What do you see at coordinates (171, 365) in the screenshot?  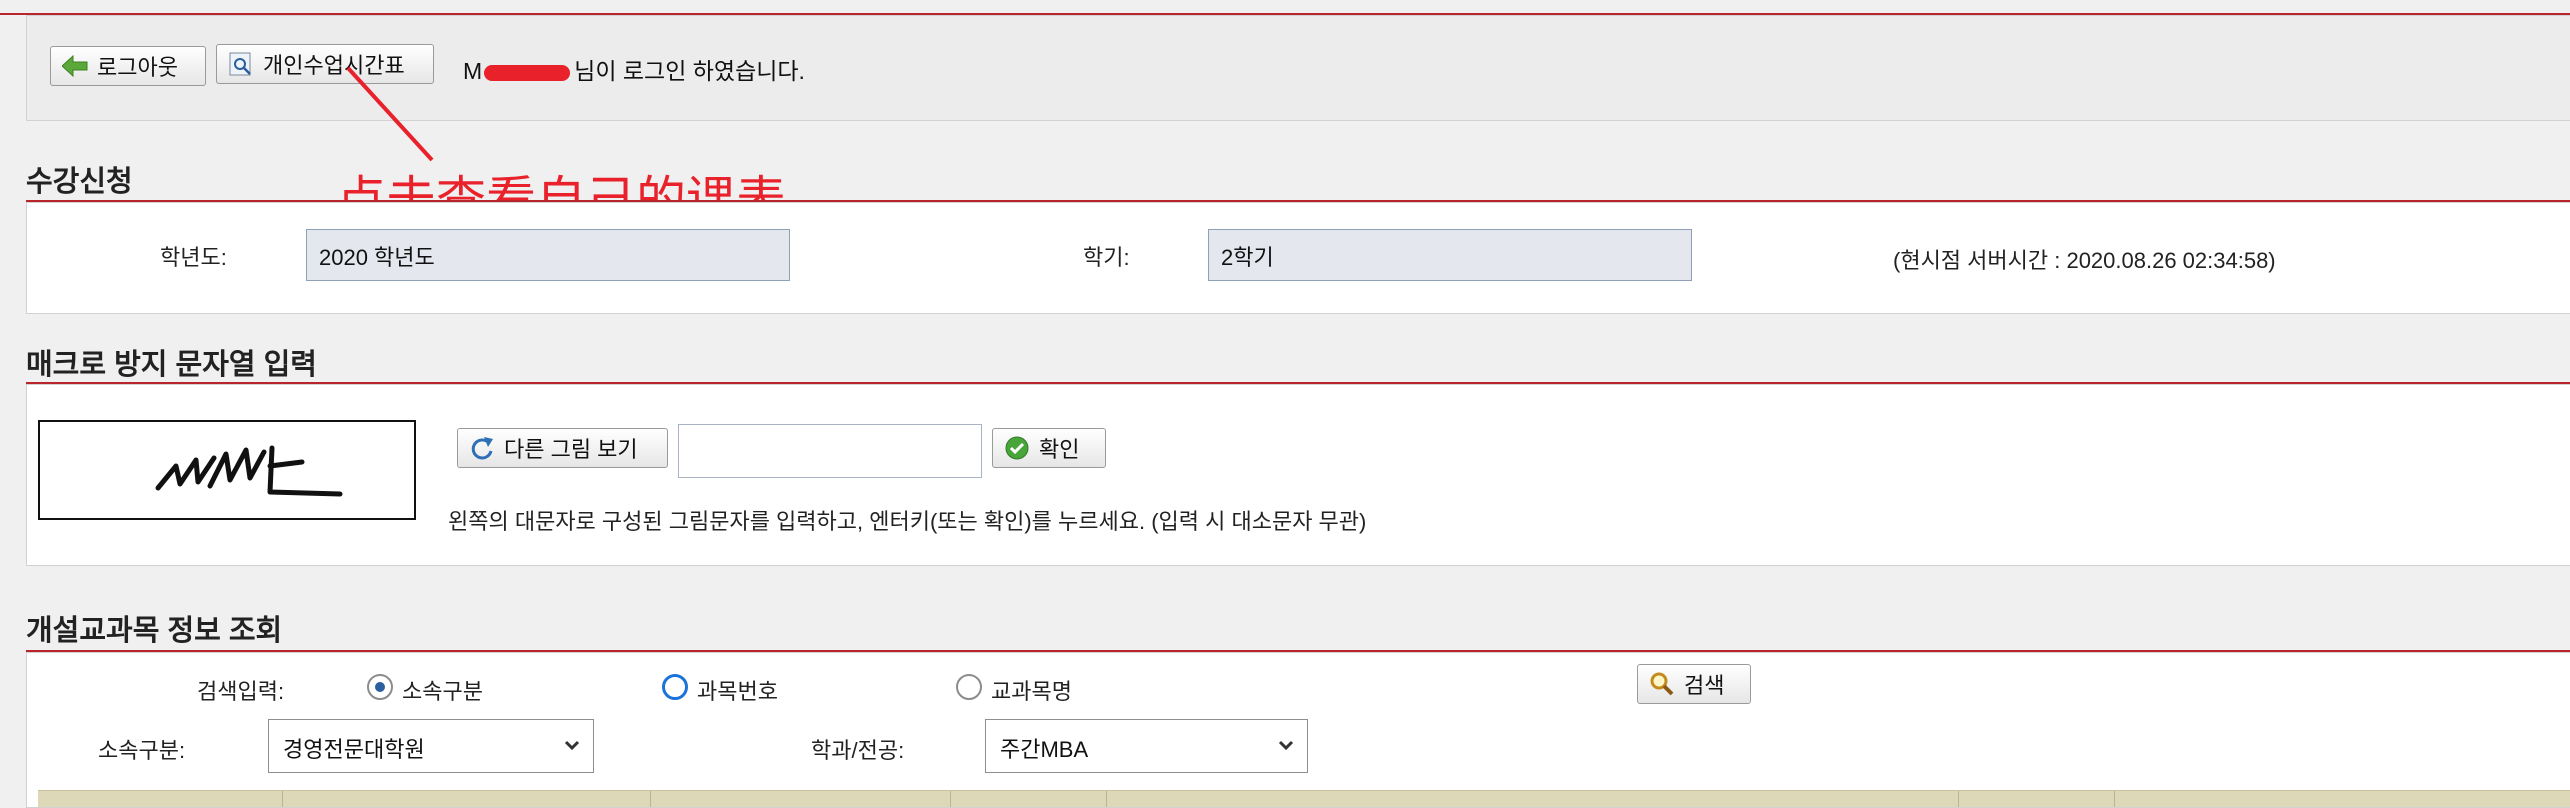 I see `captcha-title: 매크로 방지 문자열 입력` at bounding box center [171, 365].